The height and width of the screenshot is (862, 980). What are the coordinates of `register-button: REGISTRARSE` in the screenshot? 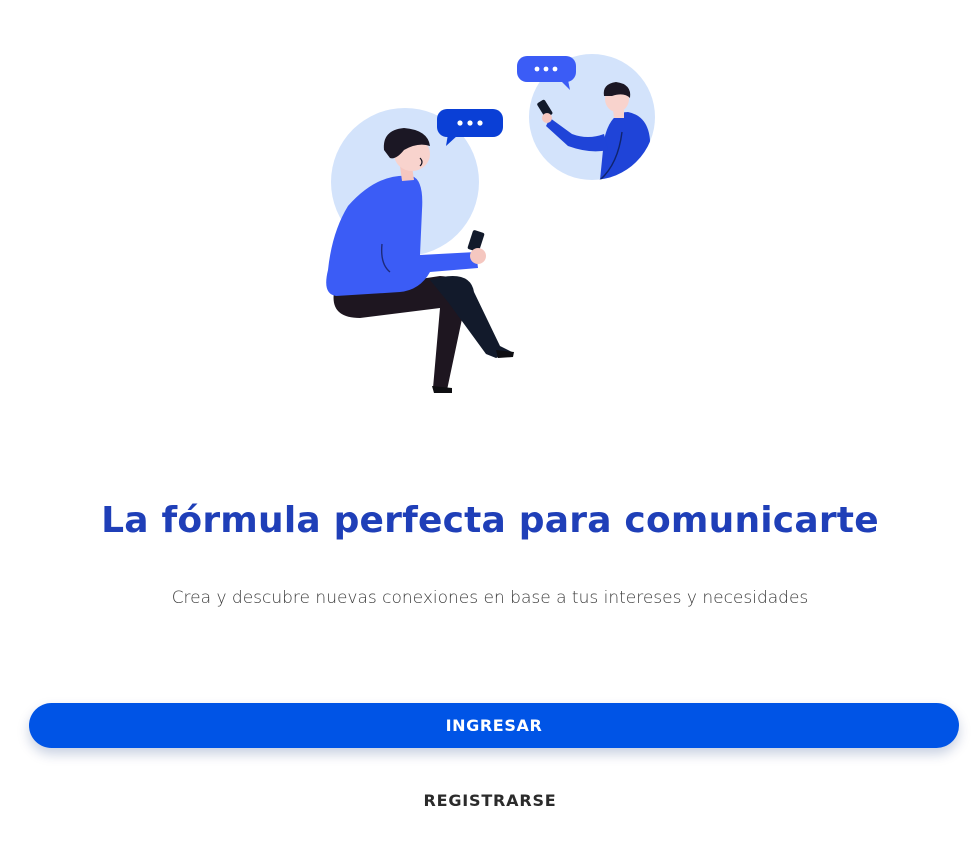 It's located at (490, 800).